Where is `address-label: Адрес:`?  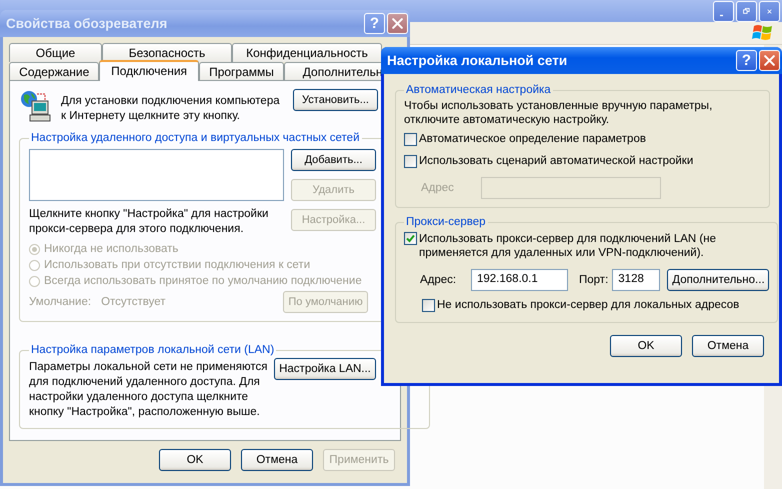
address-label: Адрес: is located at coordinates (439, 280).